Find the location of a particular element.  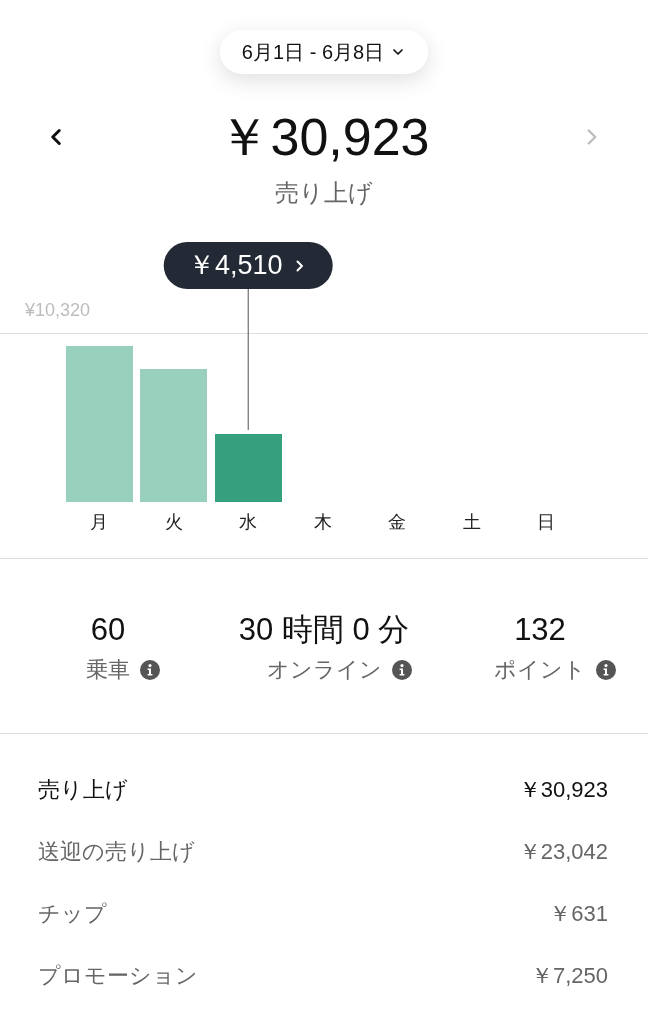

breakdown-amount: ￥23,042 is located at coordinates (563, 852).